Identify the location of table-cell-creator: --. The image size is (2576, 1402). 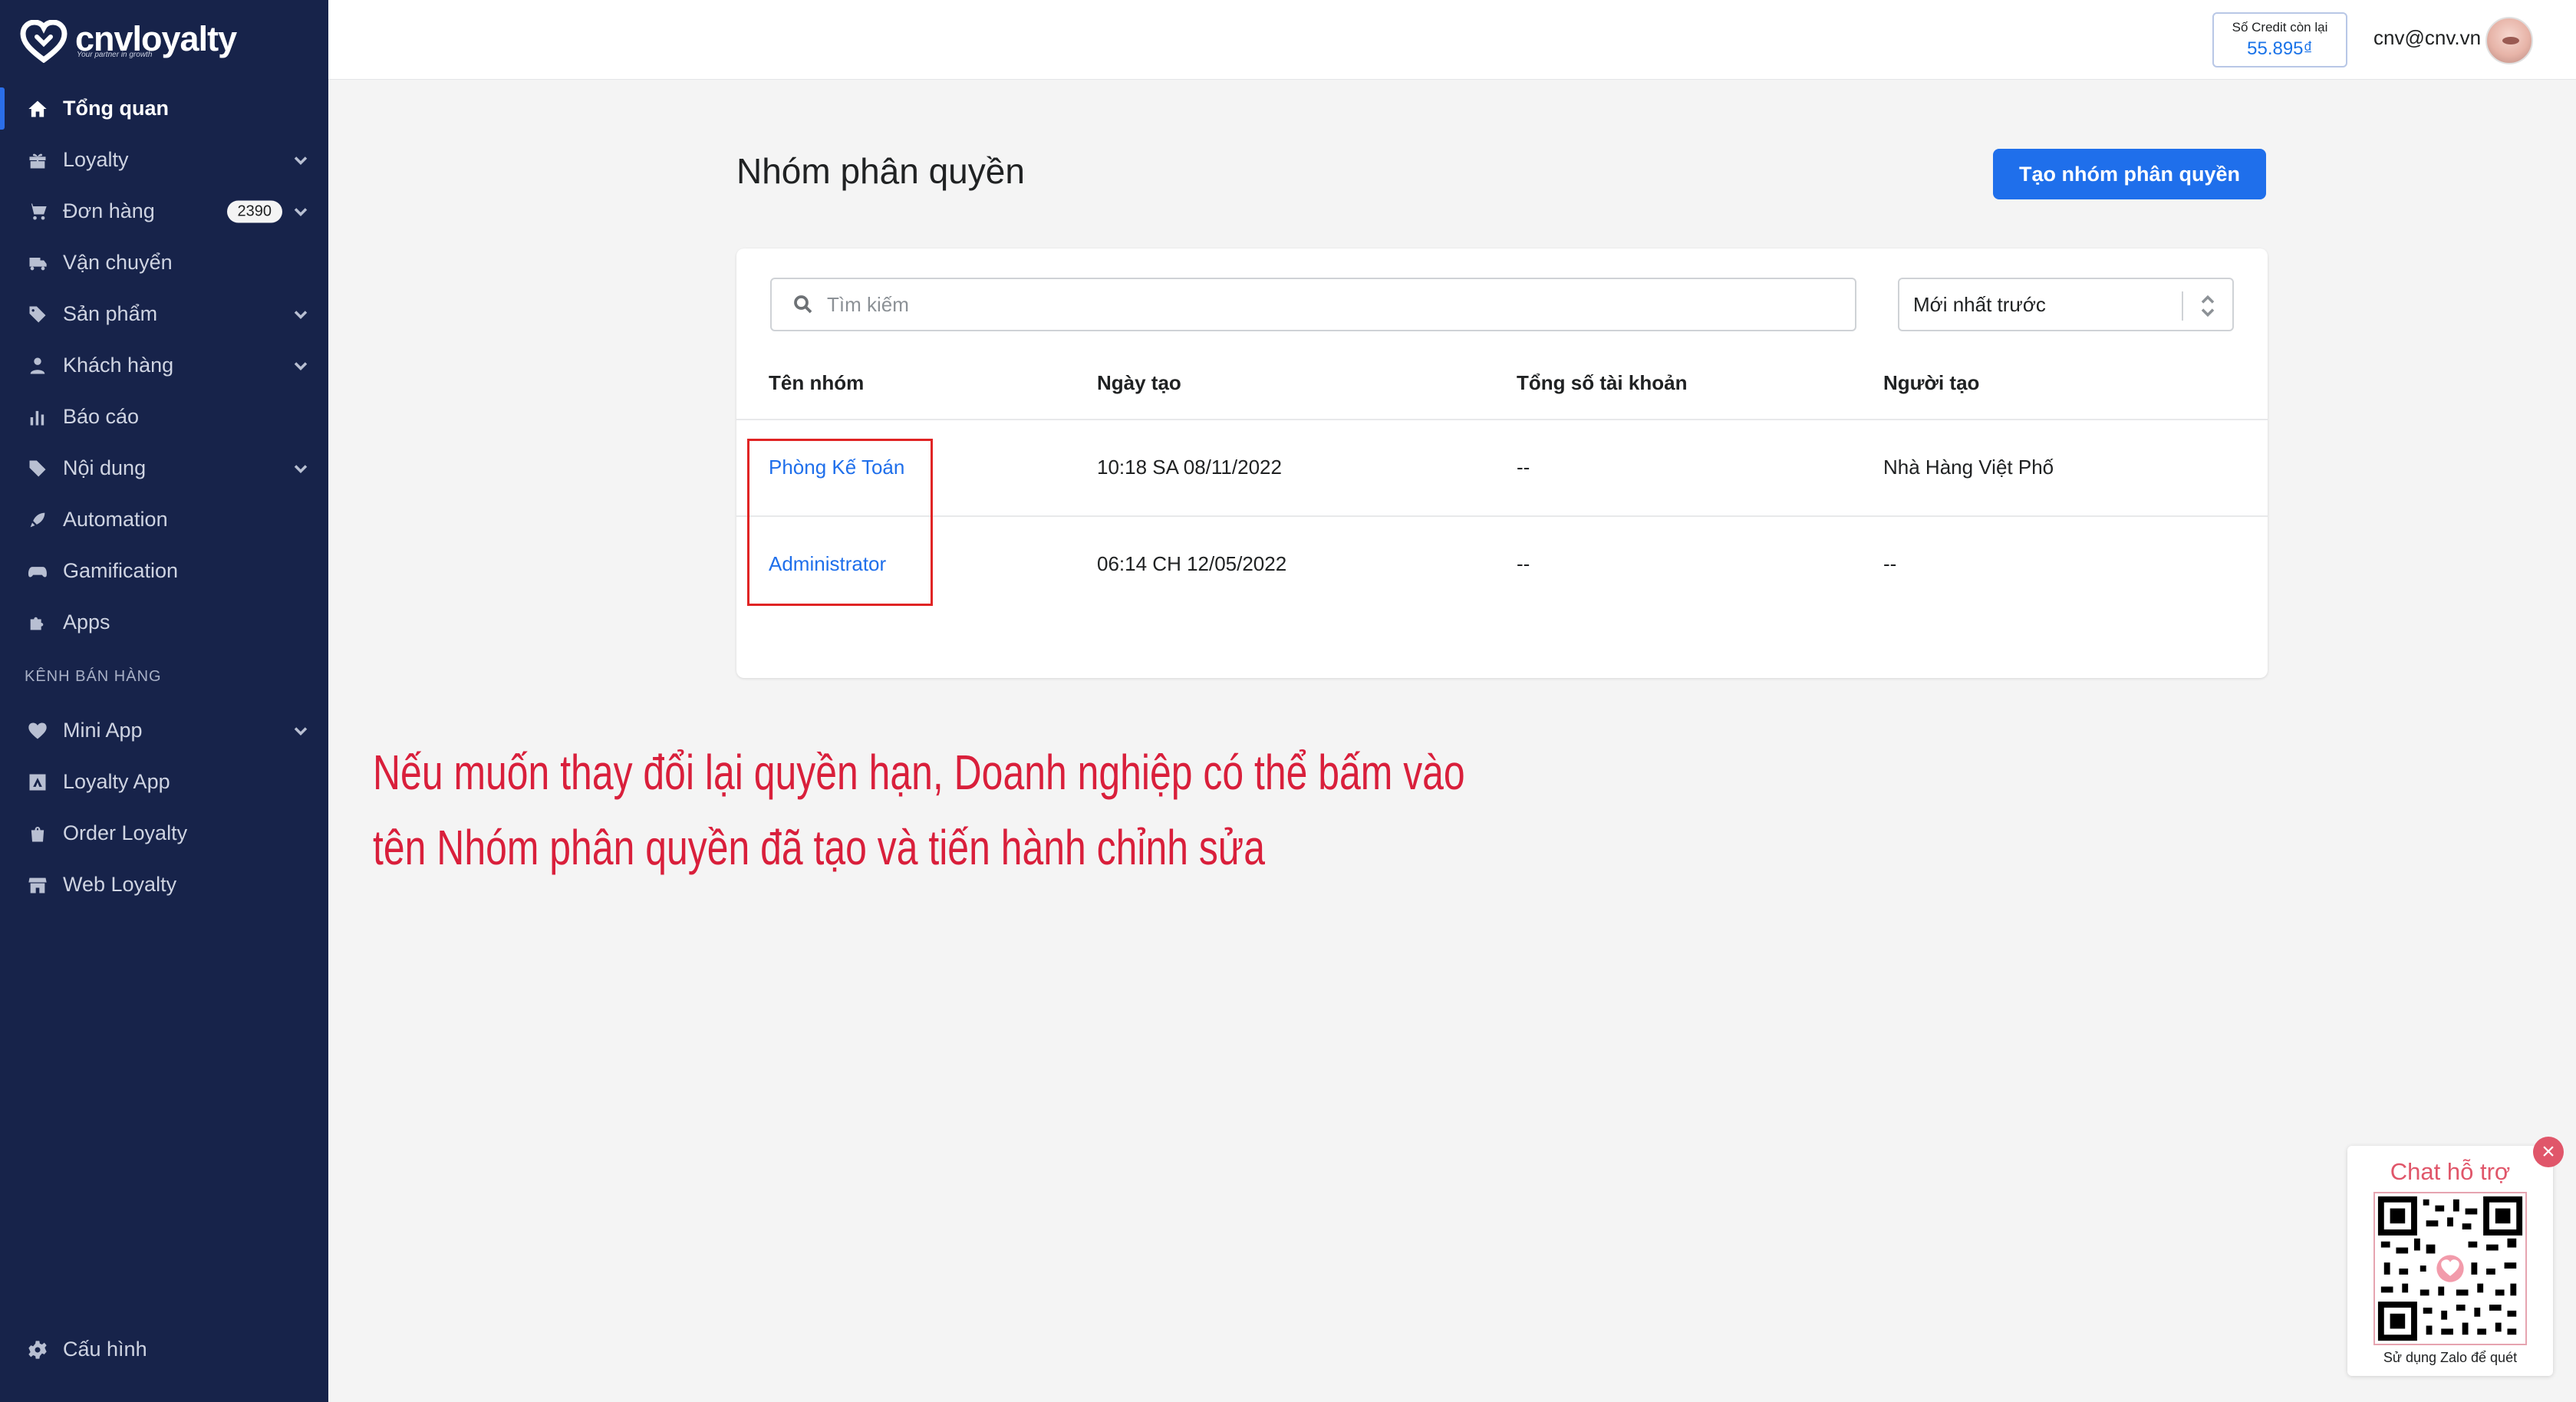
(1890, 563).